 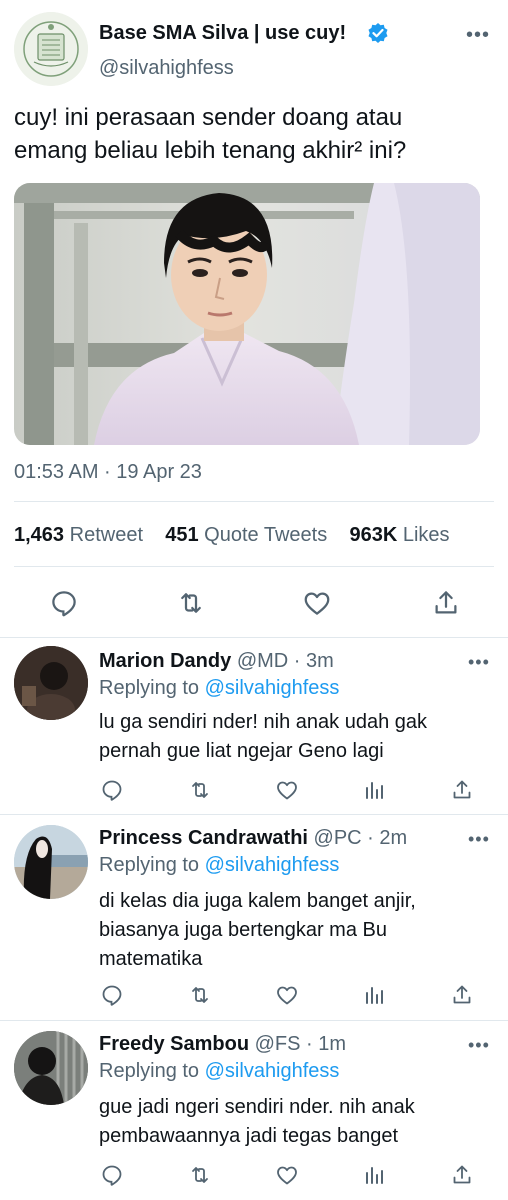 What do you see at coordinates (106, 535) in the screenshot?
I see `retweet-count-label: Retweet` at bounding box center [106, 535].